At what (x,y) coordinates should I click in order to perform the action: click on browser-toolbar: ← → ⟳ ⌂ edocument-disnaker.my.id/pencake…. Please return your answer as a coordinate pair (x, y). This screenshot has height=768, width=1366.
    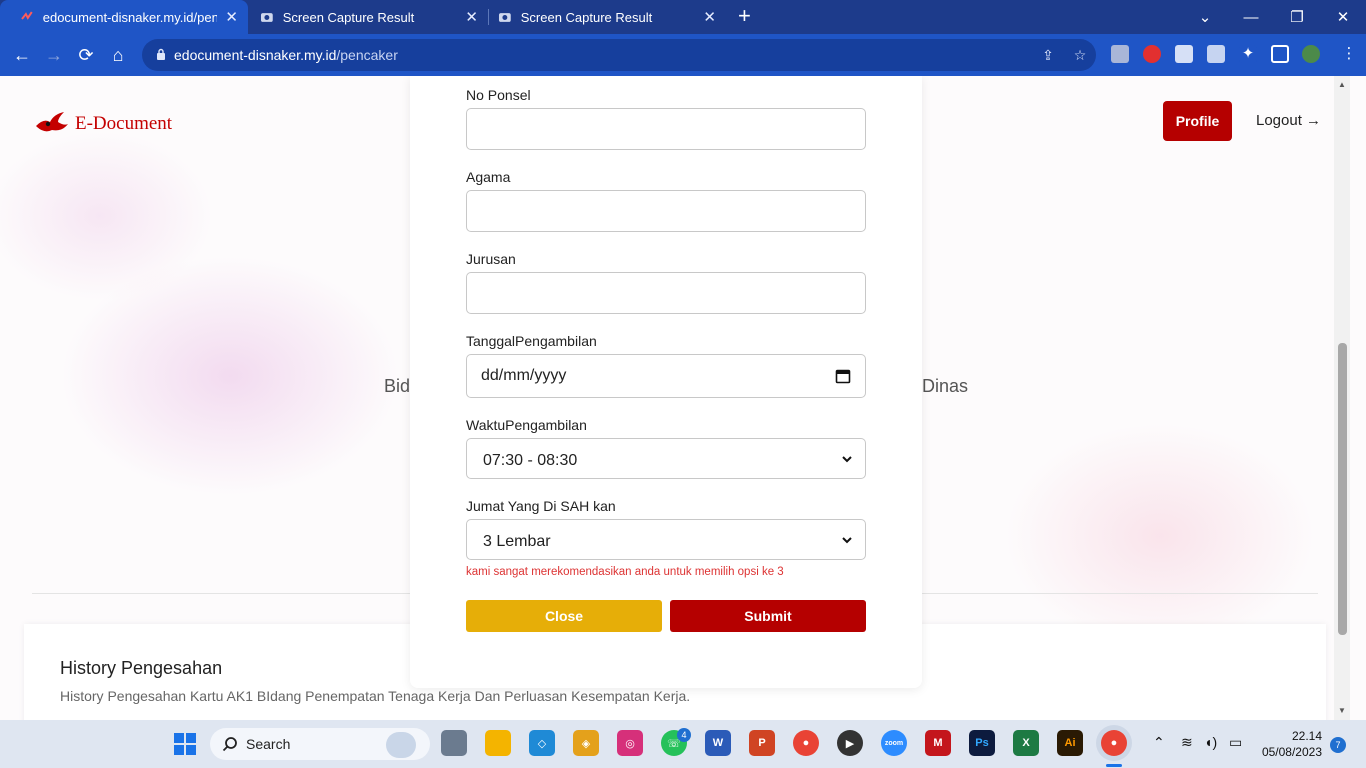
    Looking at the image, I should click on (683, 55).